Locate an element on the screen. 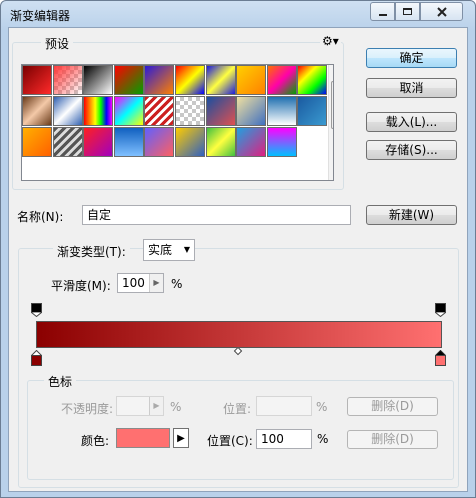 The image size is (476, 498). window-title: 渐变编辑器 is located at coordinates (40, 16).